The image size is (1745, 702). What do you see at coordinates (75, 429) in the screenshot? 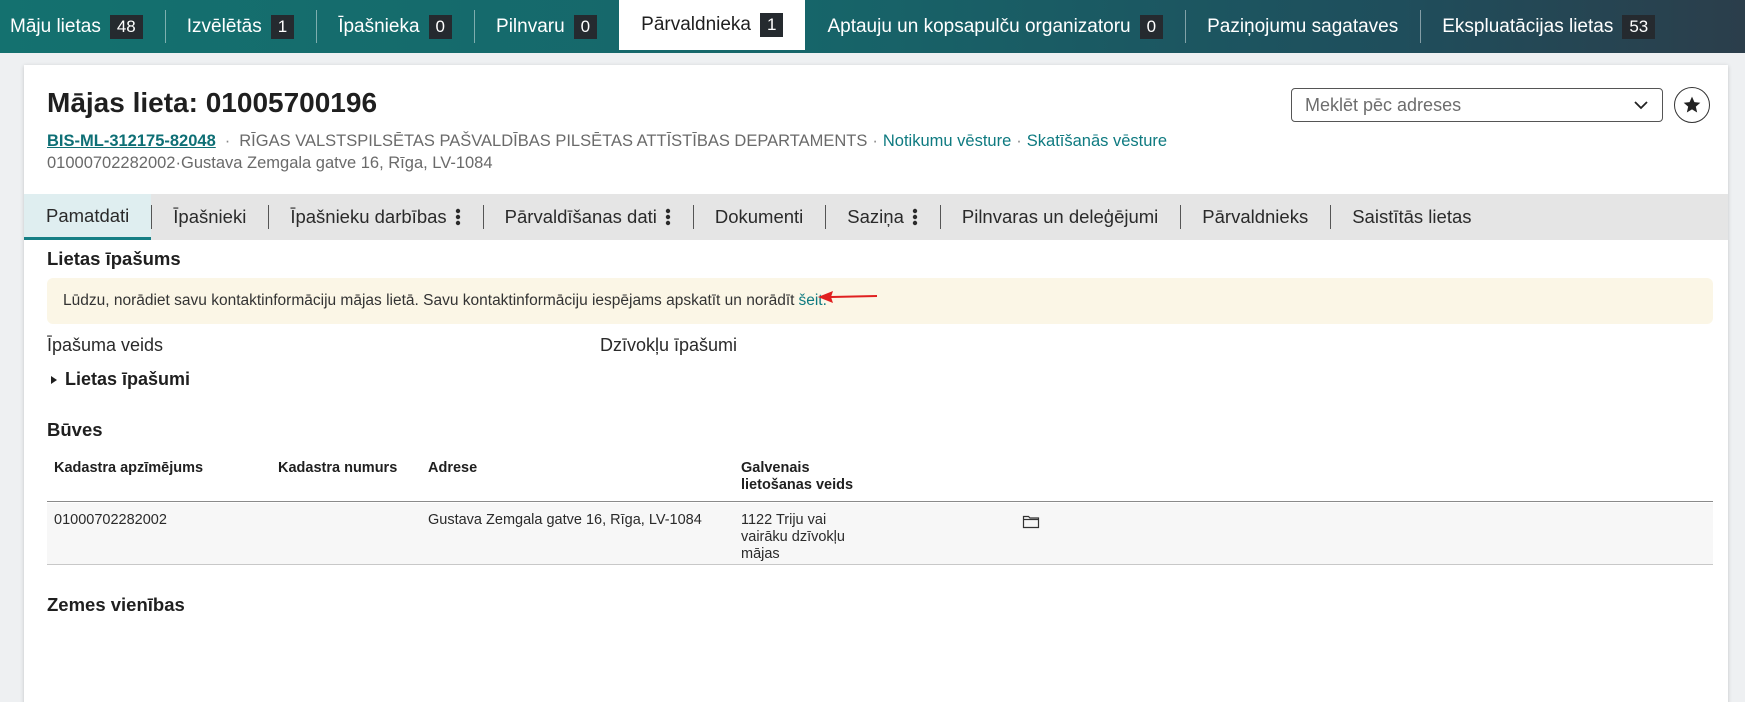
I see `section-title-buildings: Būves` at bounding box center [75, 429].